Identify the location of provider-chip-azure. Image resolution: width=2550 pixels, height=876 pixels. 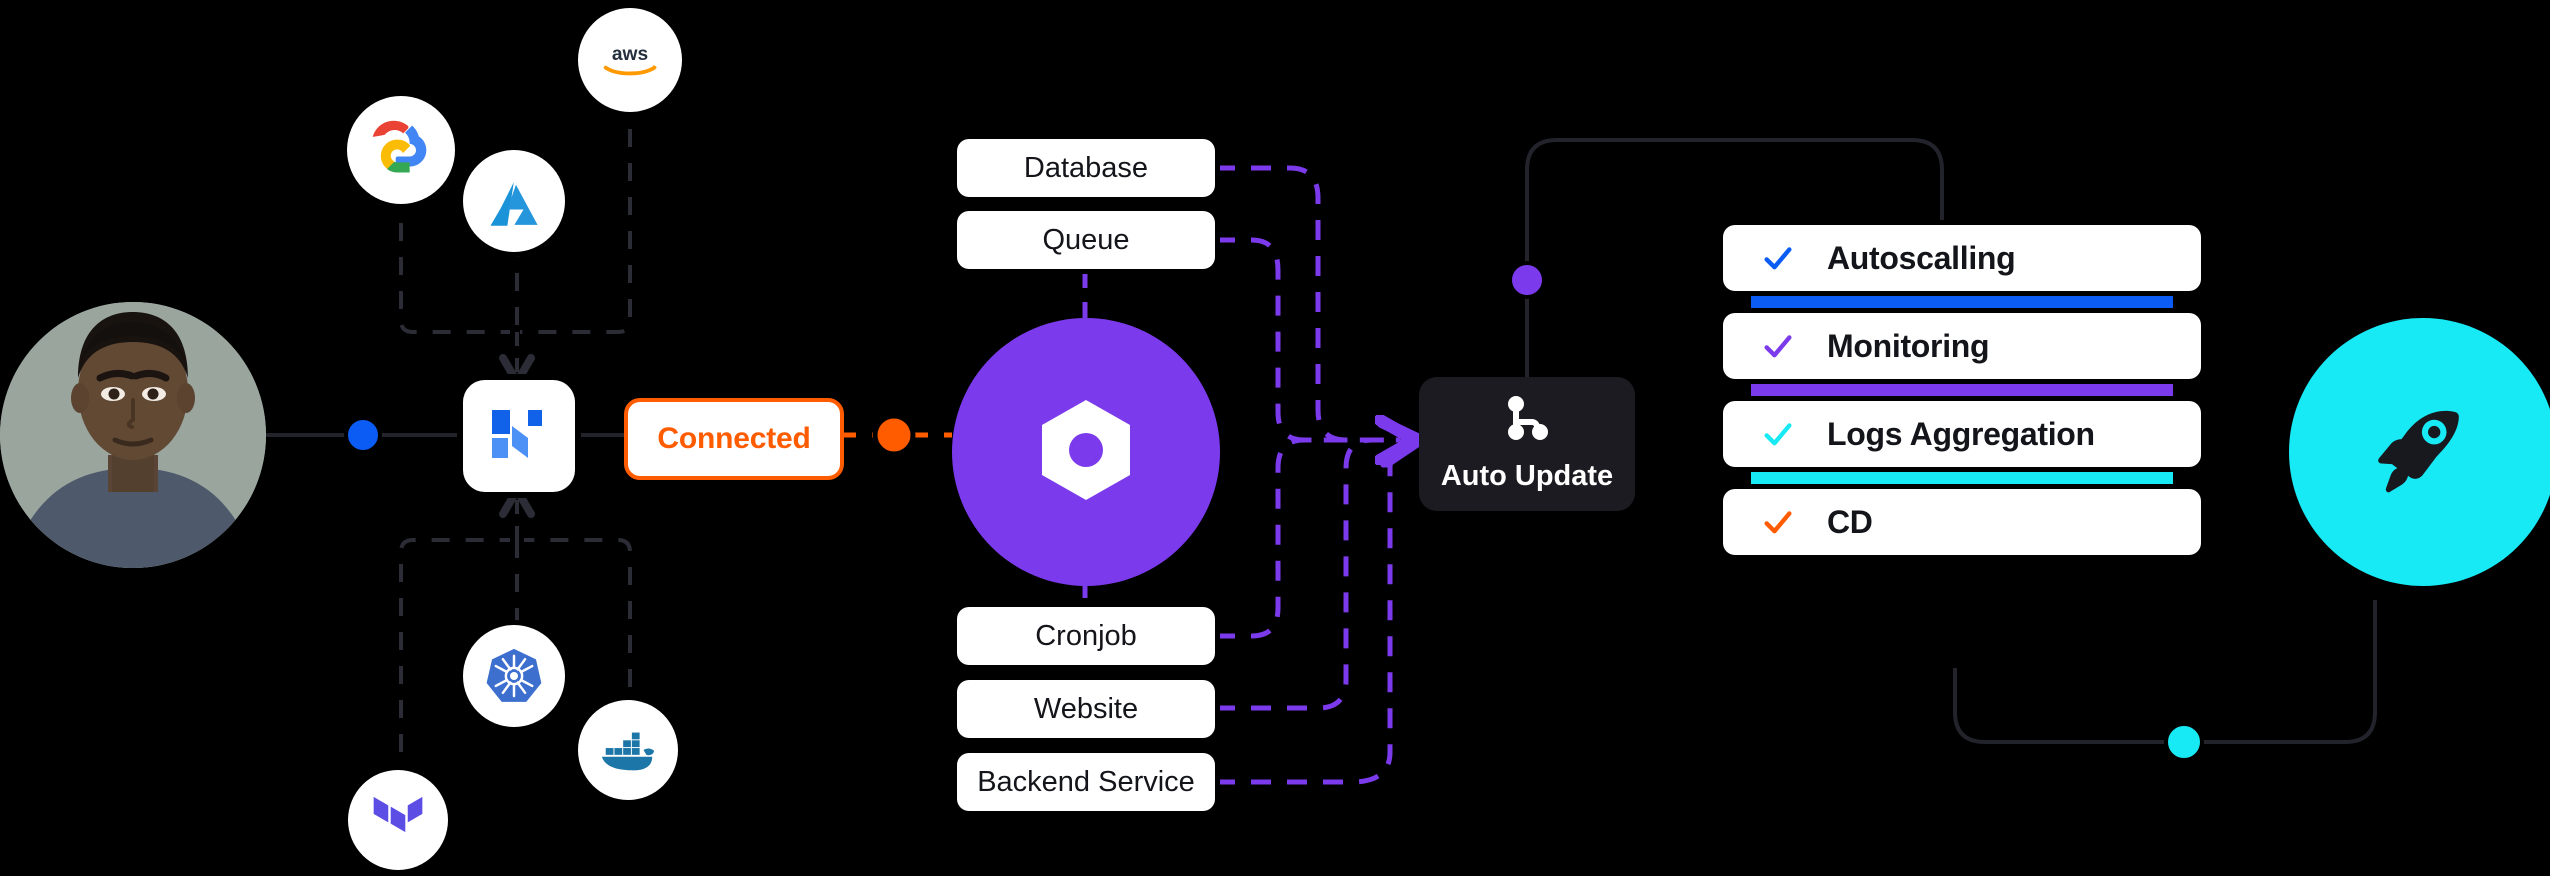
(514, 201).